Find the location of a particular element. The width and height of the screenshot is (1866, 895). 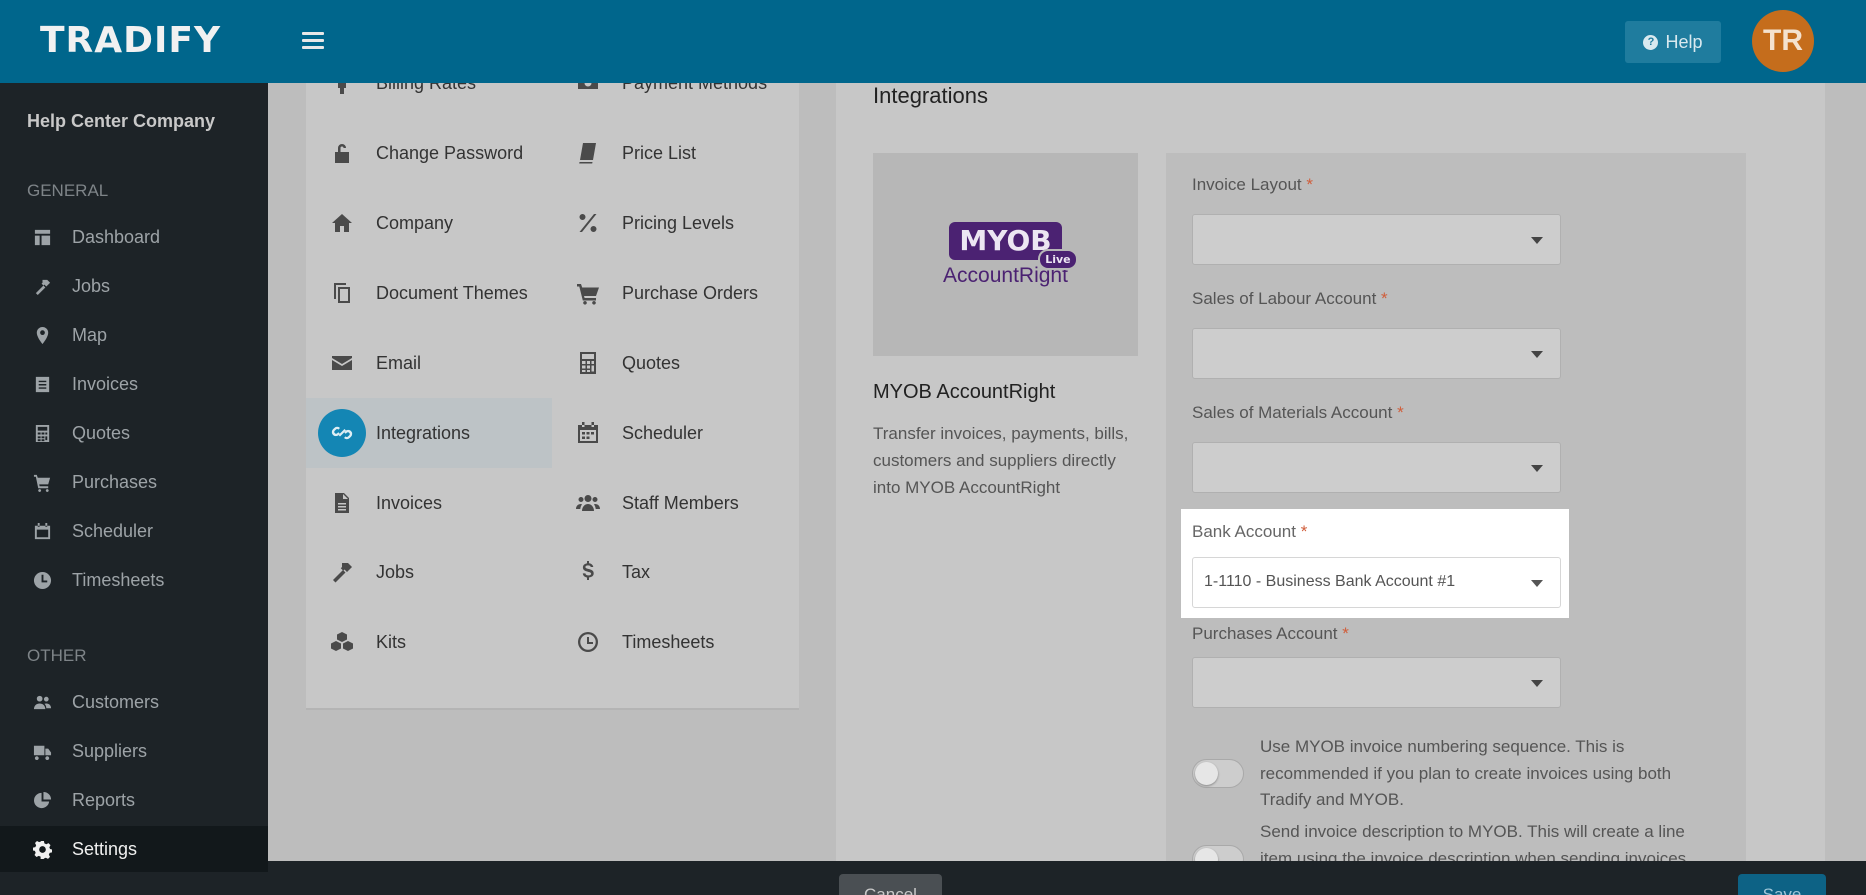

bank-account-select: 1-1110 - Business Bank Account #1 is located at coordinates (1376, 582).